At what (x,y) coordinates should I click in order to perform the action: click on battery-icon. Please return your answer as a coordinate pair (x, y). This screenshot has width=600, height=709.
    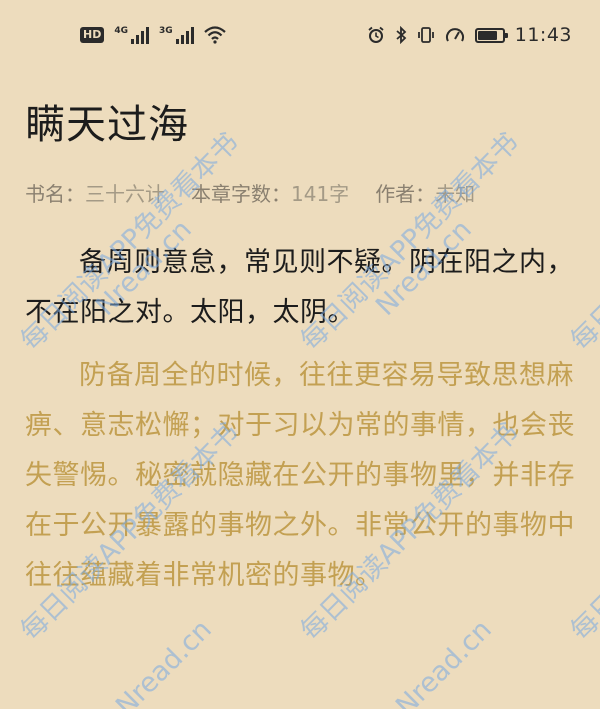
    Looking at the image, I should click on (491, 35).